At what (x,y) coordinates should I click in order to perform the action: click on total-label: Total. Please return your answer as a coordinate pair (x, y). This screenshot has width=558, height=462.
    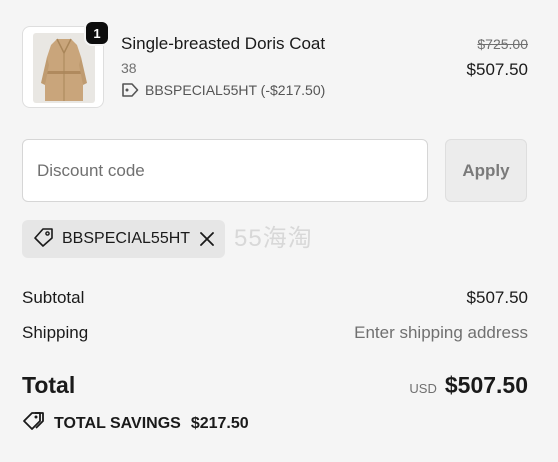
    Looking at the image, I should click on (49, 385).